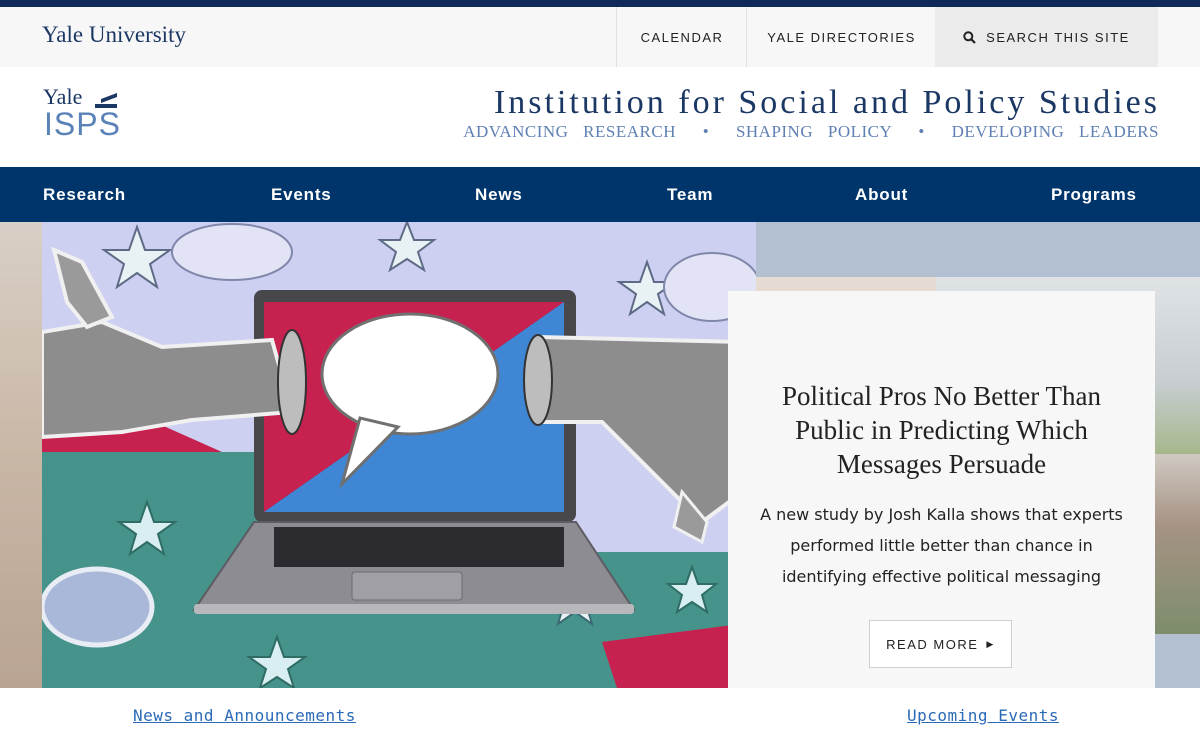  I want to click on hero-side-photo-left, so click(21, 455).